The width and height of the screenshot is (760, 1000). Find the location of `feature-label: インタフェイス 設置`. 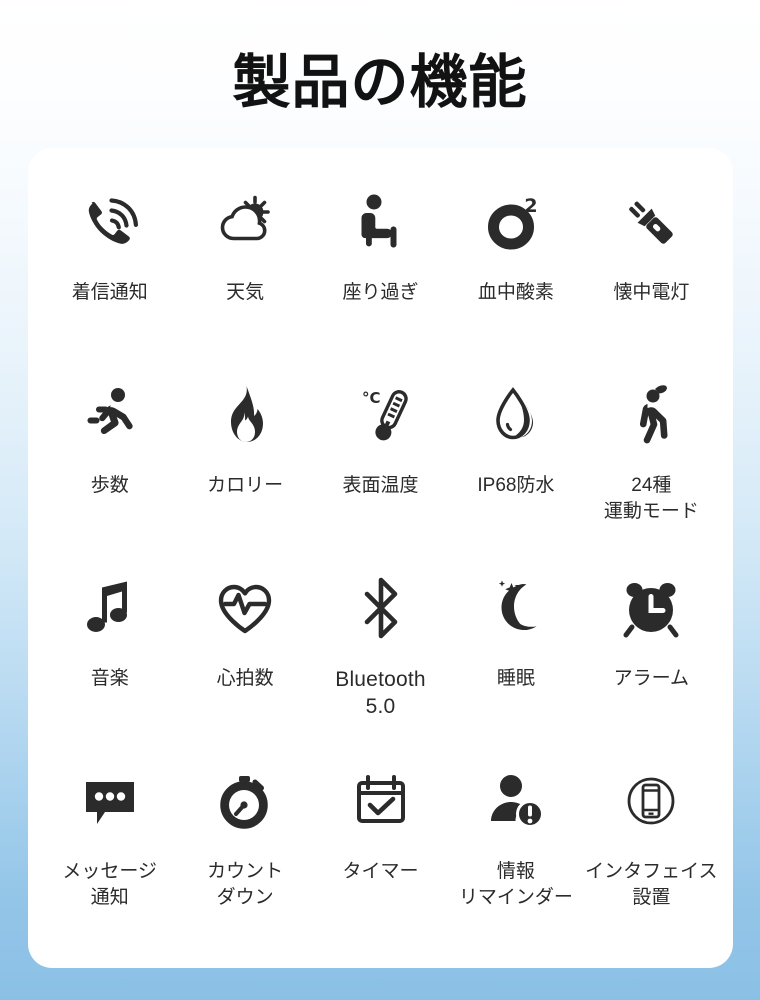

feature-label: インタフェイス 設置 is located at coordinates (651, 884).